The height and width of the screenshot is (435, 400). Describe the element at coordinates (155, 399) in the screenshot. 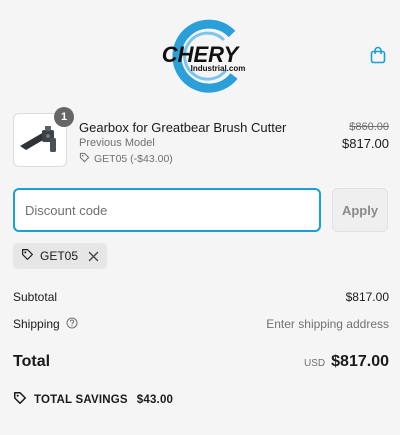

I see `savings-amount: $43.00` at that location.